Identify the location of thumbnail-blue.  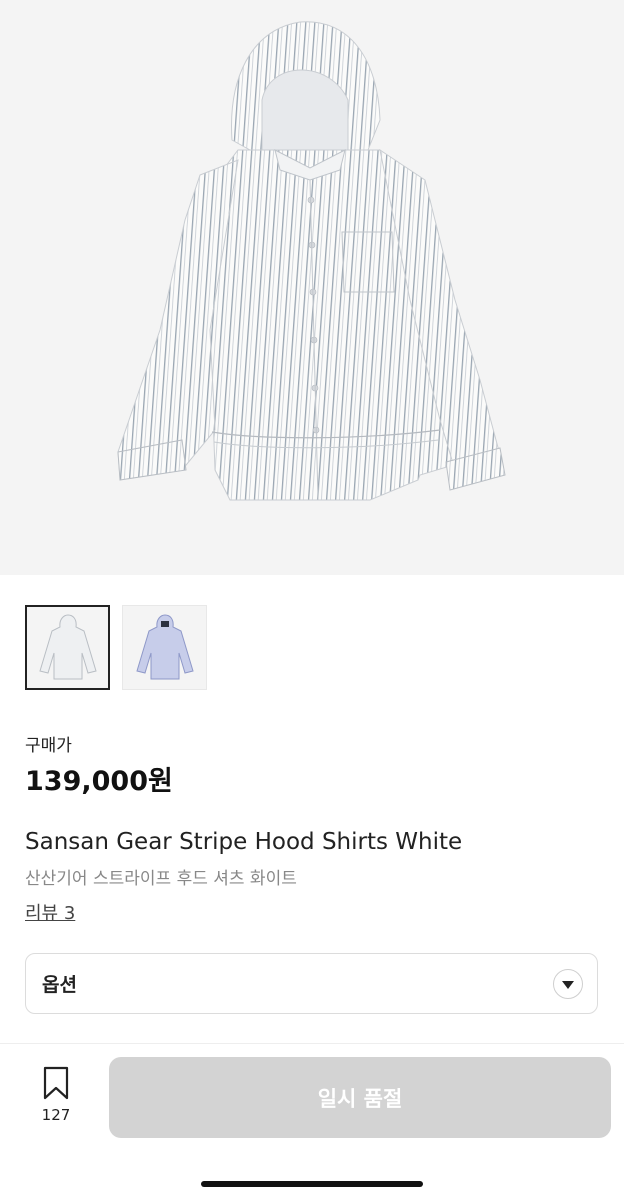
(164, 647).